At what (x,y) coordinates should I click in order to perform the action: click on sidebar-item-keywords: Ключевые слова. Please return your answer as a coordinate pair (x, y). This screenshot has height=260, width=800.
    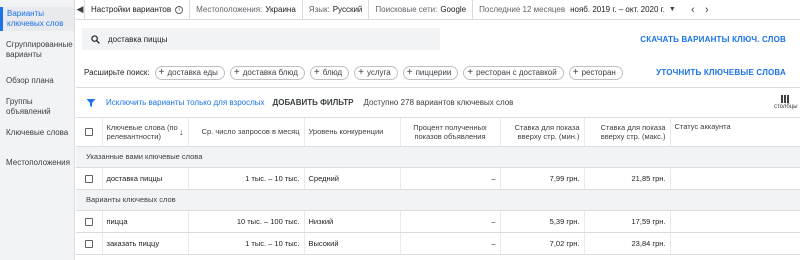
    Looking at the image, I should click on (37, 133).